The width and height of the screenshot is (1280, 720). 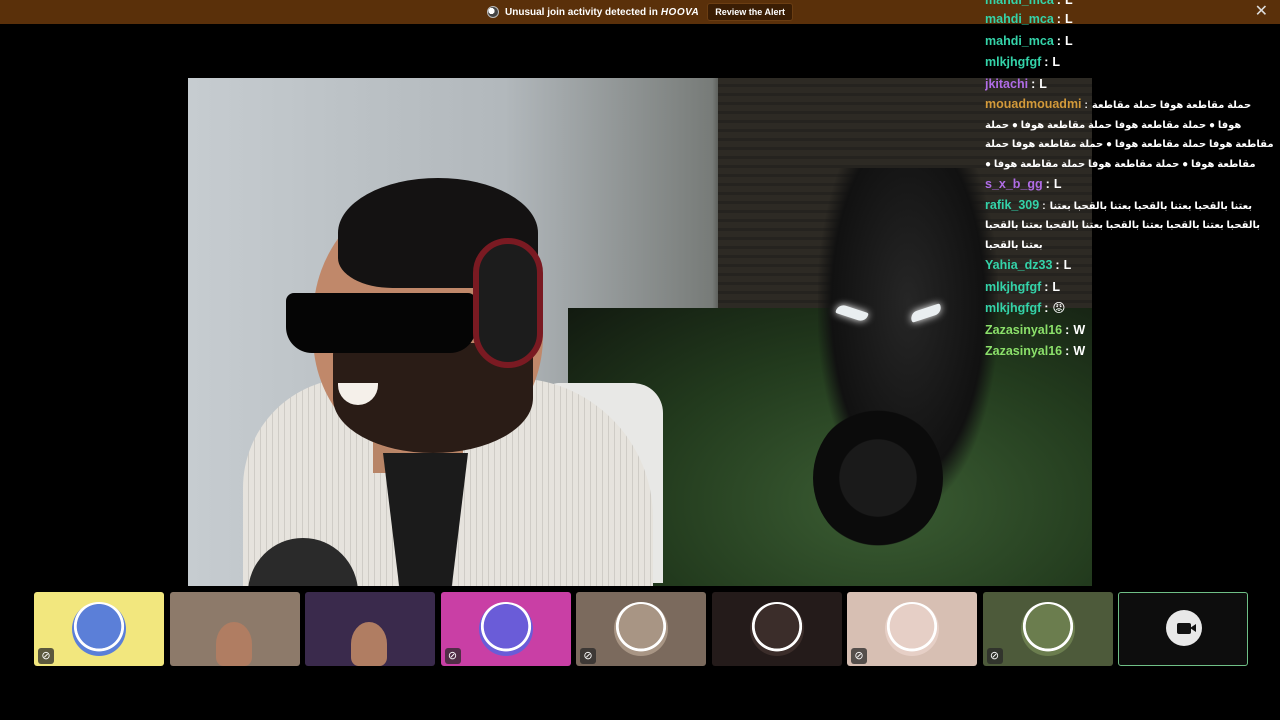 I want to click on chat-message: Yahia_dz33: L, so click(x=1028, y=265).